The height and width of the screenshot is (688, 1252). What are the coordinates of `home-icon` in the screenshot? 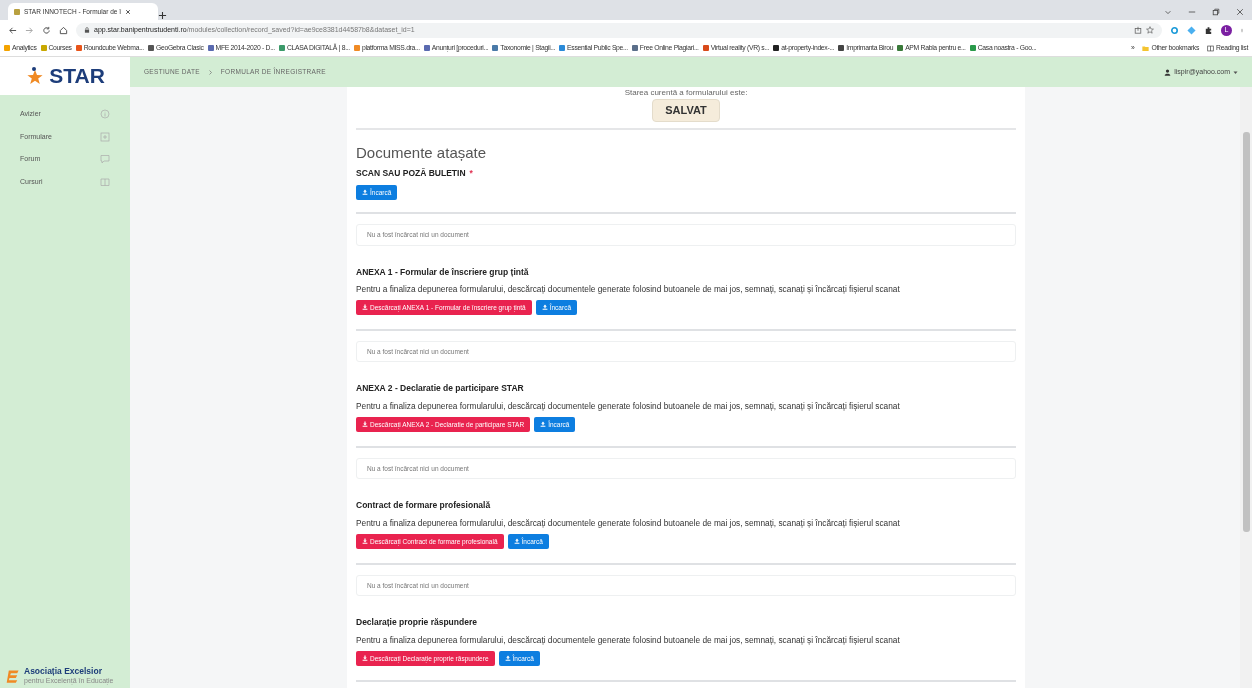 It's located at (63, 30).